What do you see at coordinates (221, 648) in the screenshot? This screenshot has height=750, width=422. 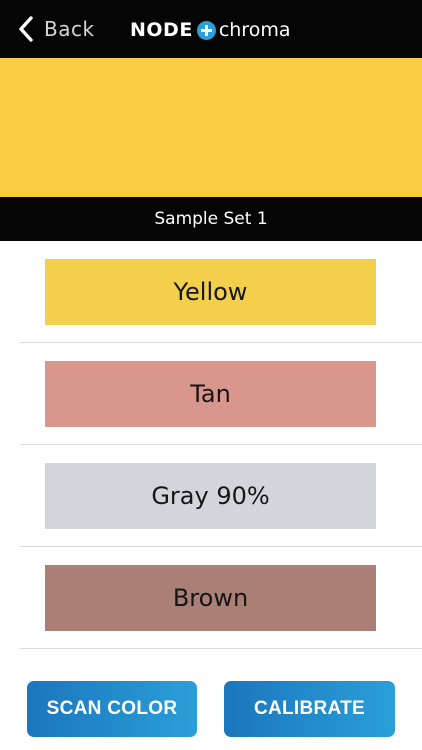 I see `row-divider` at bounding box center [221, 648].